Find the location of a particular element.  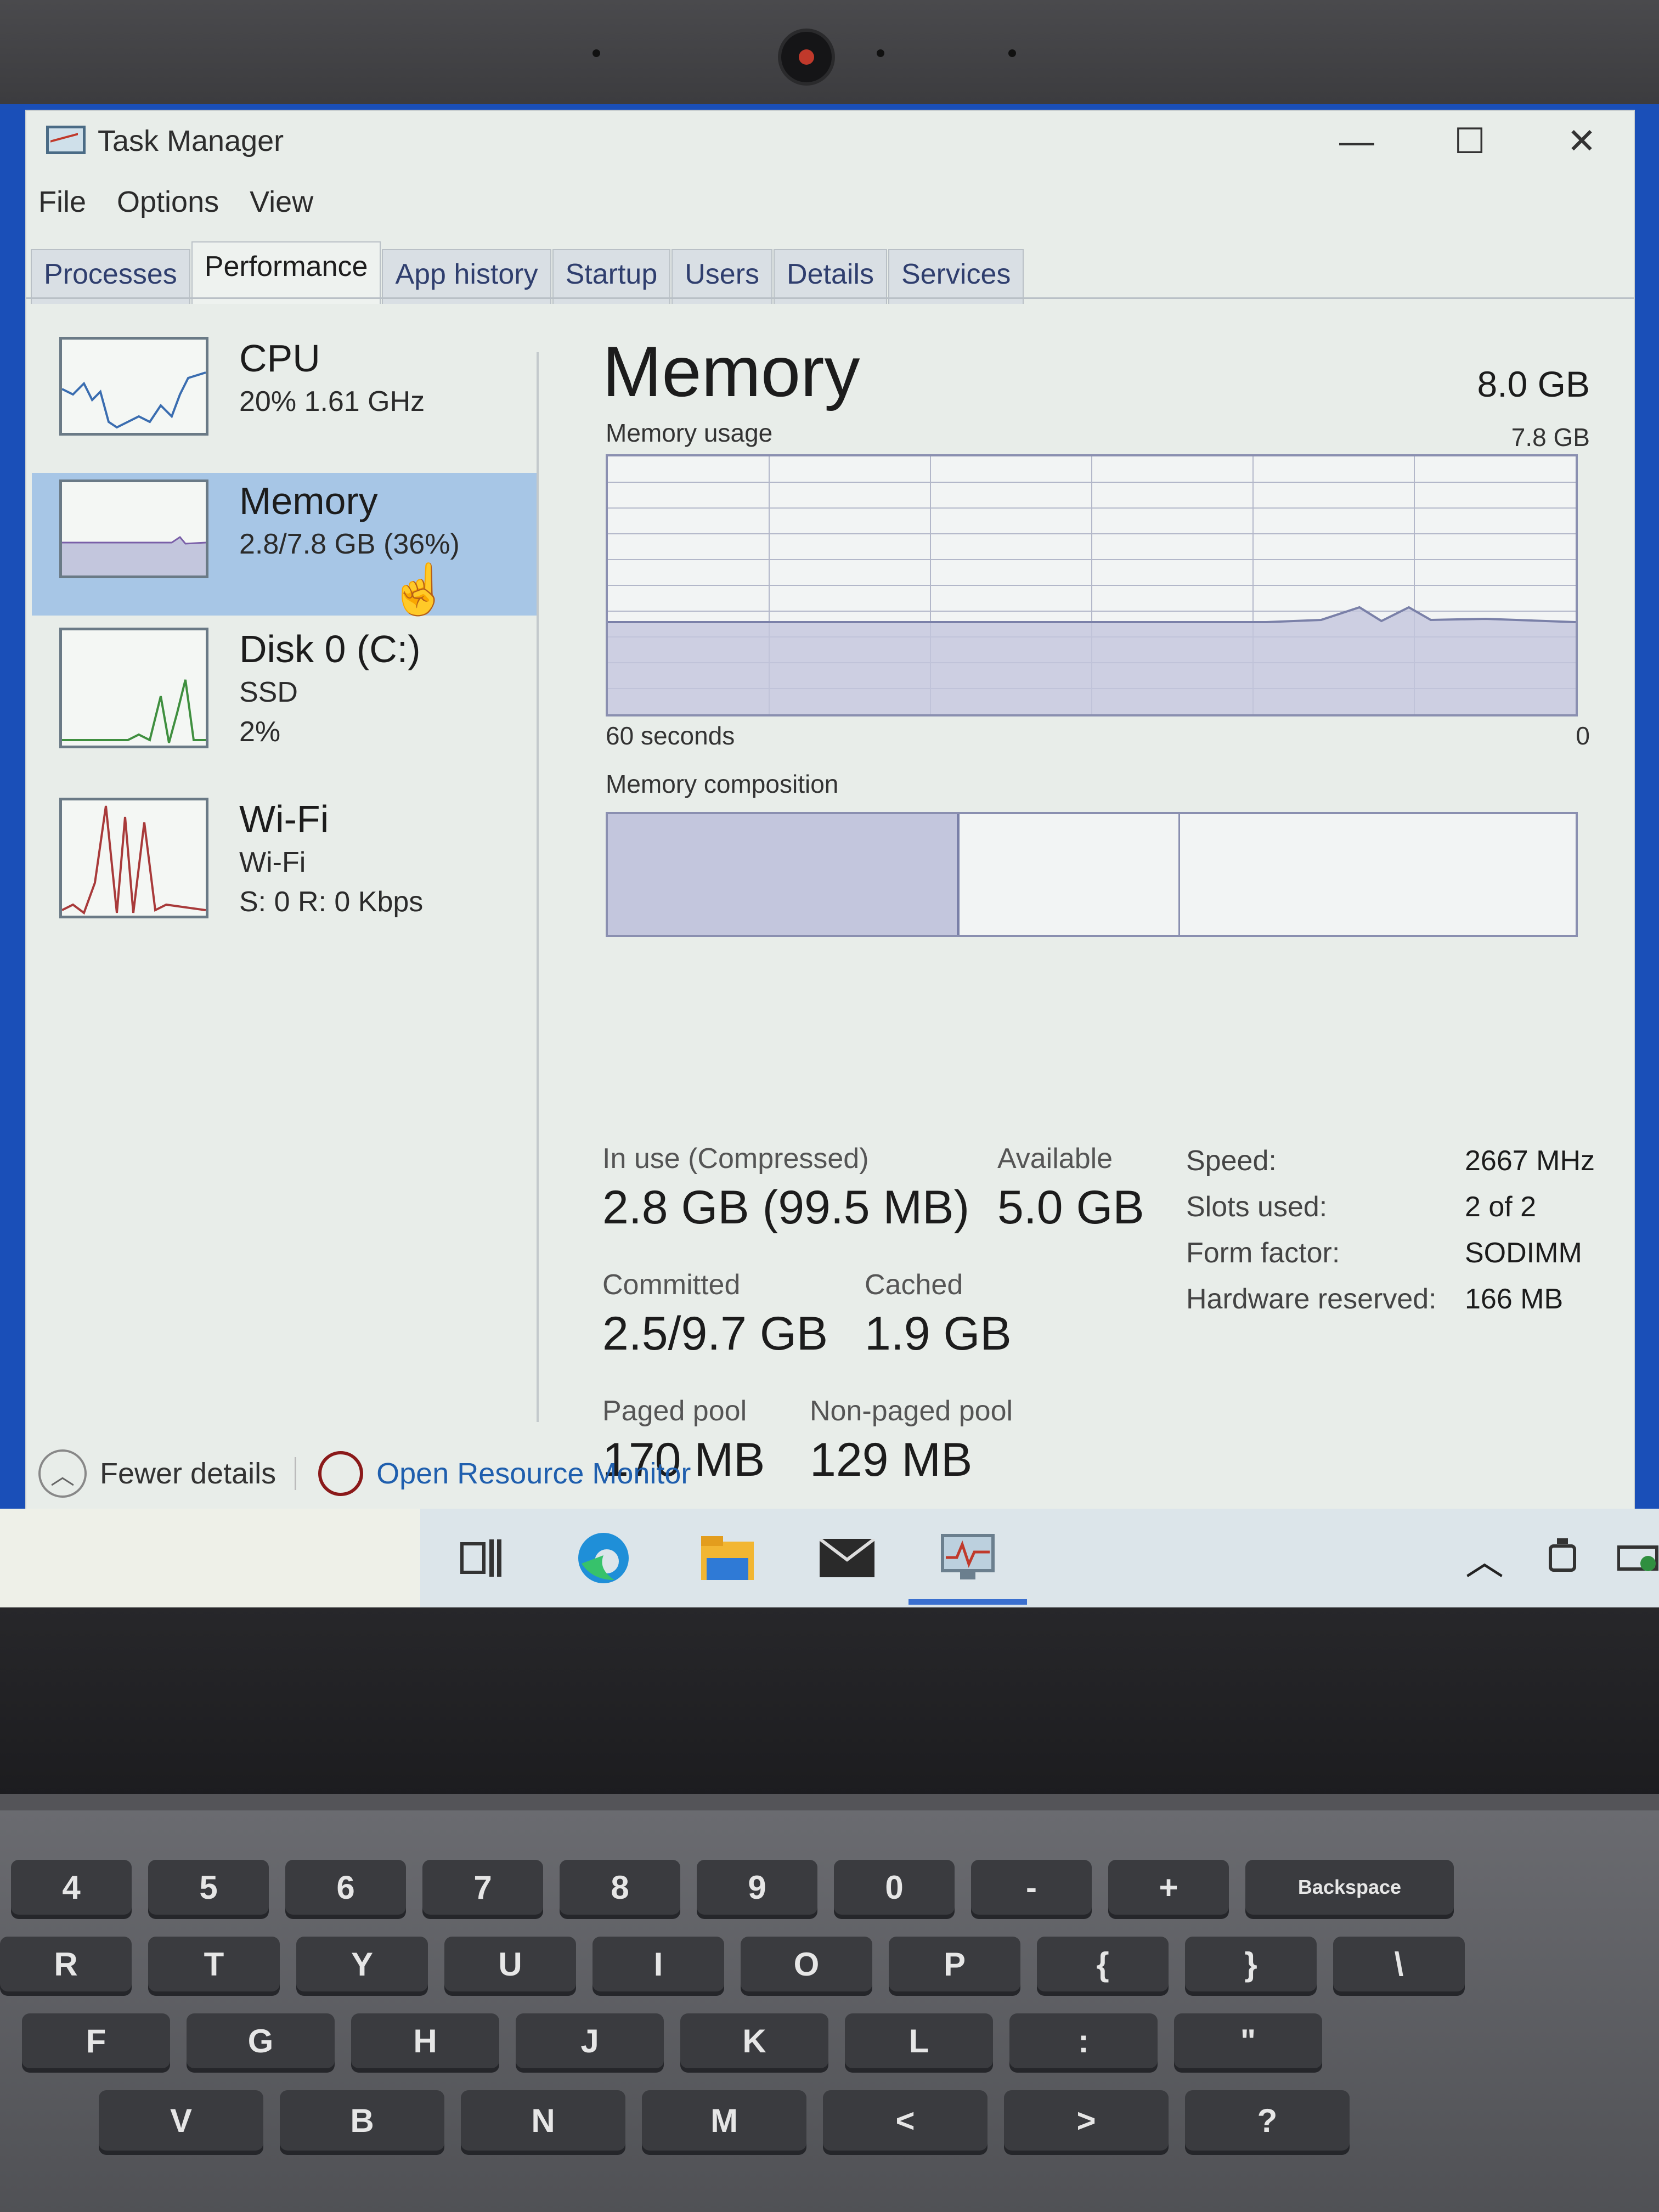

open-resource-monitor-link: Open Resource Monitor is located at coordinates (533, 1474).